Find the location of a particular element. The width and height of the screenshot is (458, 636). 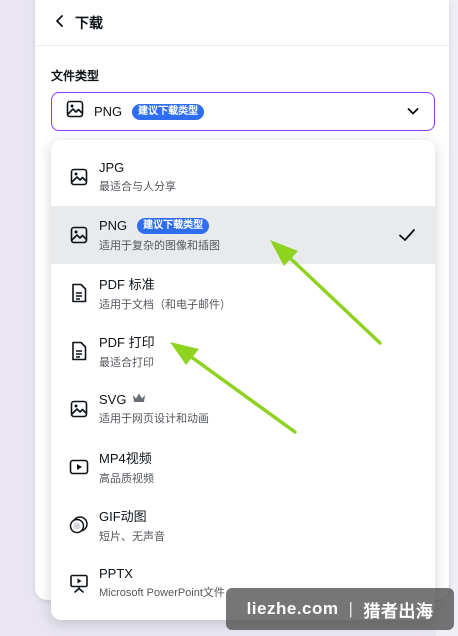

option-svg: SVG 适用于网页设计和动画 is located at coordinates (243, 409).